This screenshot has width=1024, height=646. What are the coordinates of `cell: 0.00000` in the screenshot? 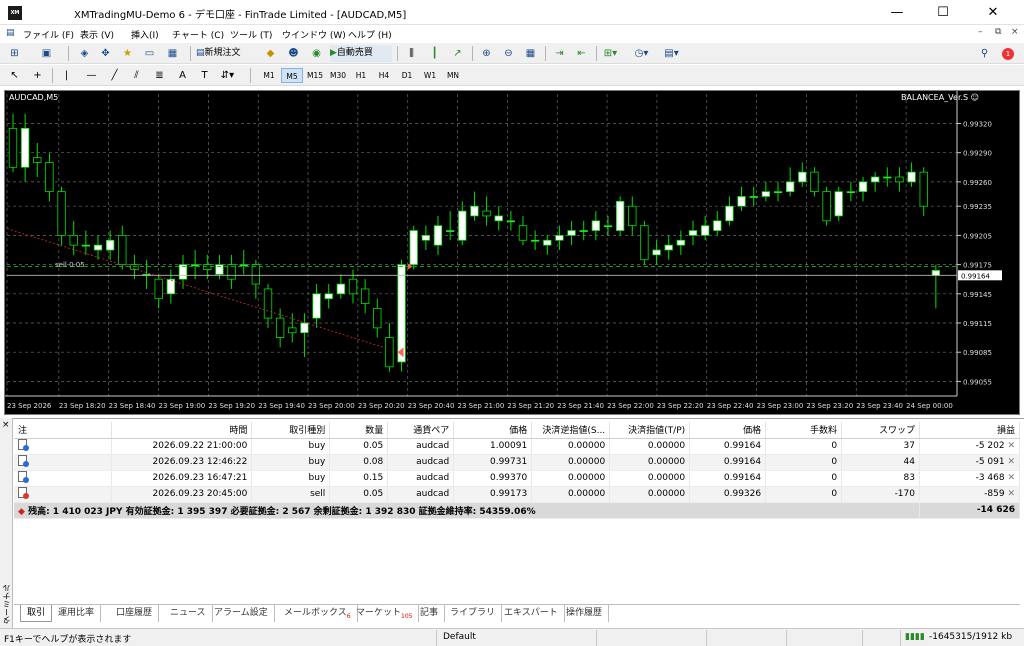 It's located at (650, 446).